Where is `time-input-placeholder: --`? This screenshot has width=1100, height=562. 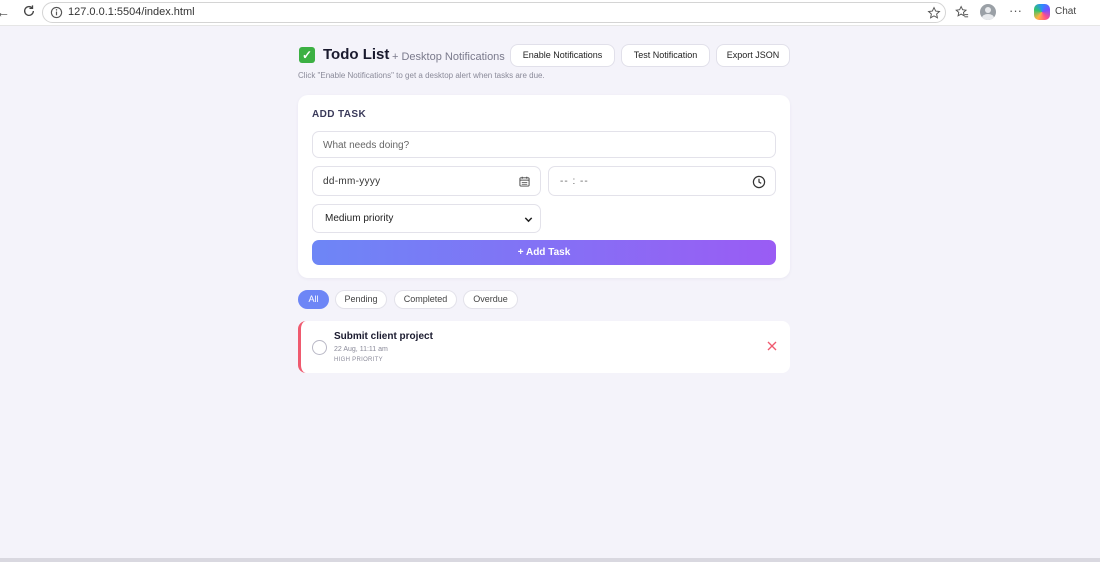 time-input-placeholder: -- is located at coordinates (574, 181).